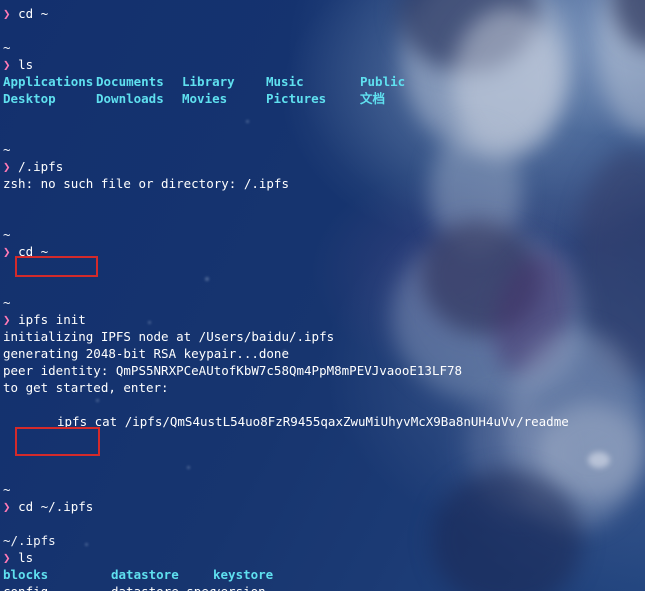  I want to click on ls-output-row: configdatastore_specversion, so click(324, 587).